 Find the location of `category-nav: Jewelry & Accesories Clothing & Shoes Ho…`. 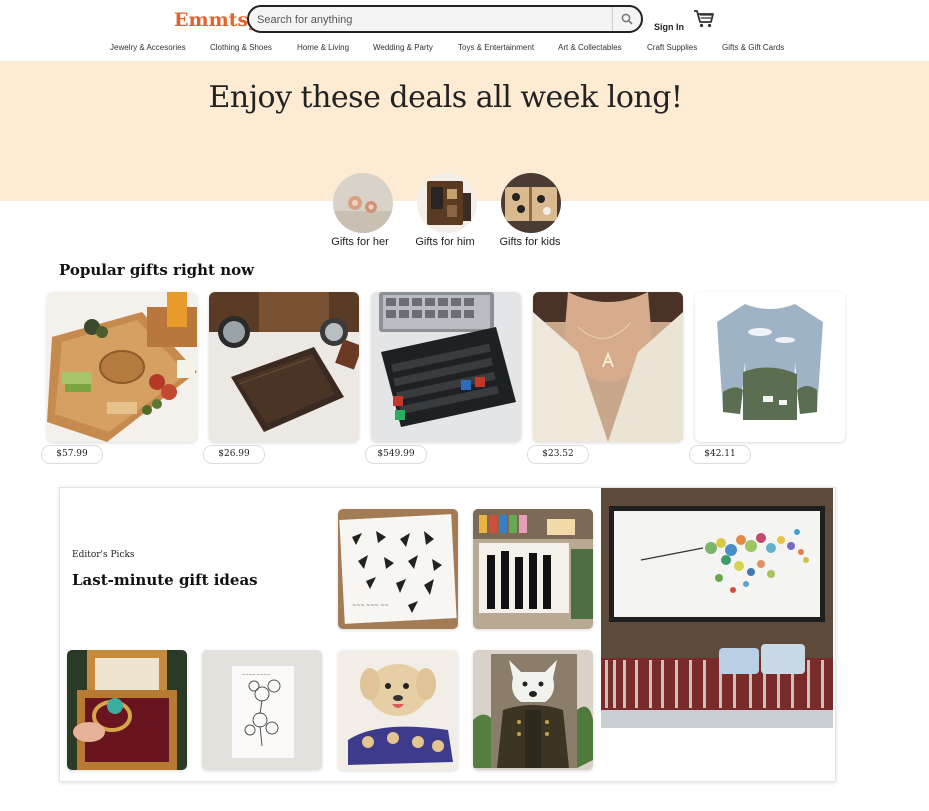

category-nav: Jewelry & Accesories Clothing & Shoes Ho… is located at coordinates (464, 50).